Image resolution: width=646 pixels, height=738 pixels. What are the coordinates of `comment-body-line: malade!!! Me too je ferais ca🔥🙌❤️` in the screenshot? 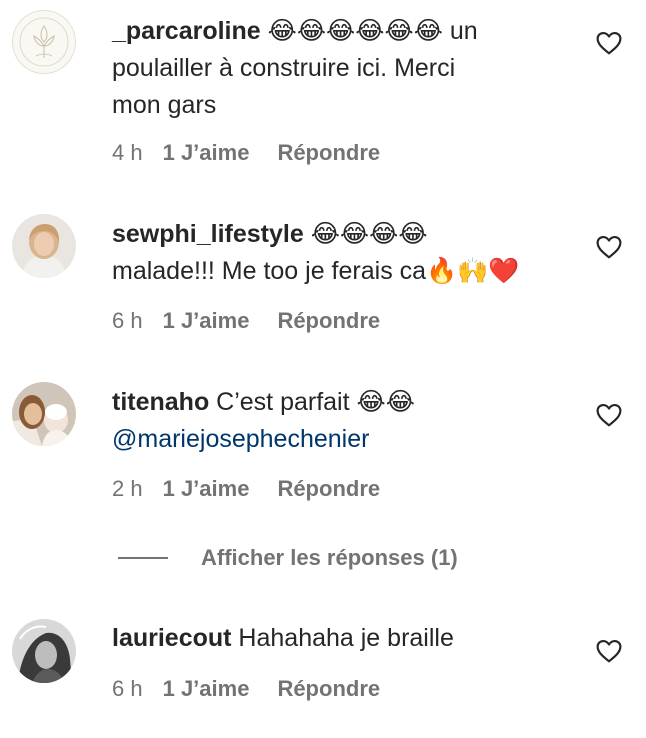 It's located at (316, 271).